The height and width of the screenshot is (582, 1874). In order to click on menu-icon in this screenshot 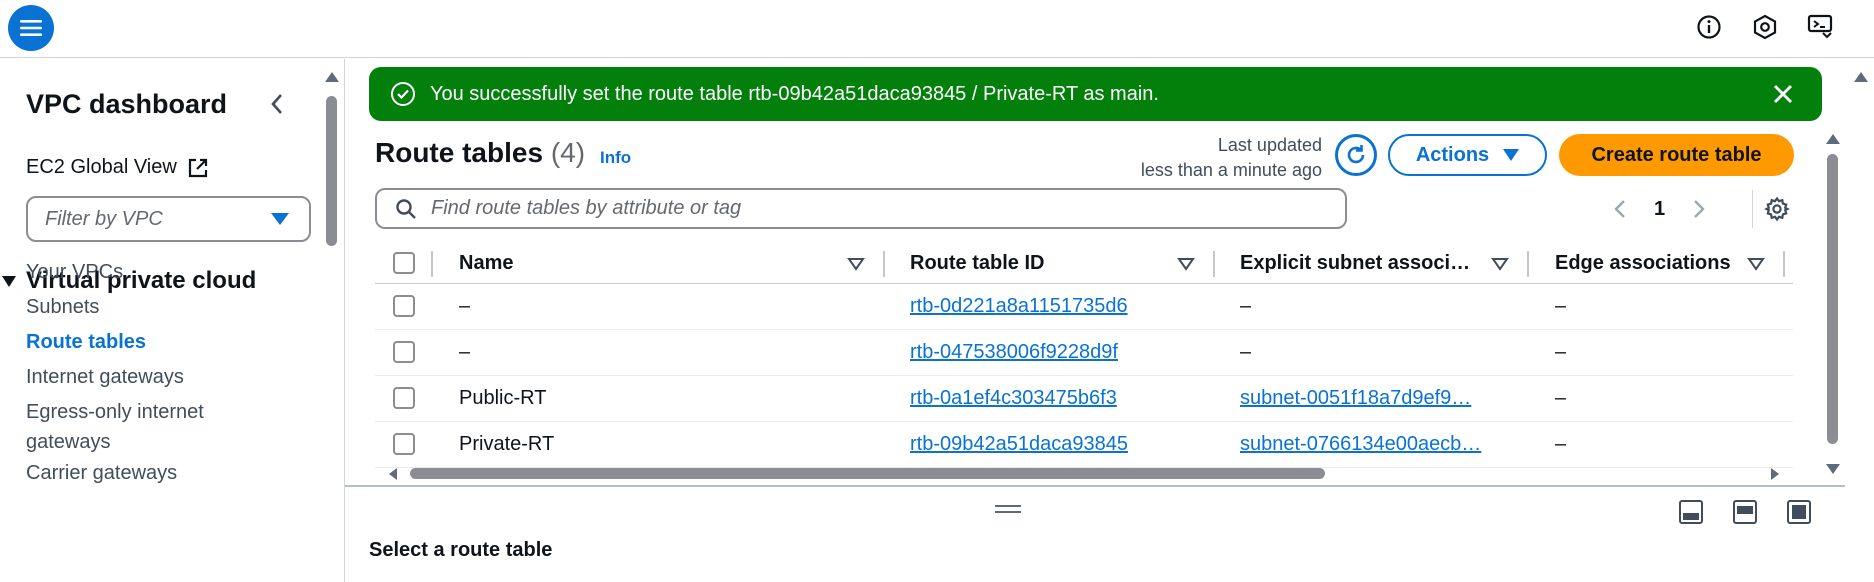, I will do `click(31, 28)`.